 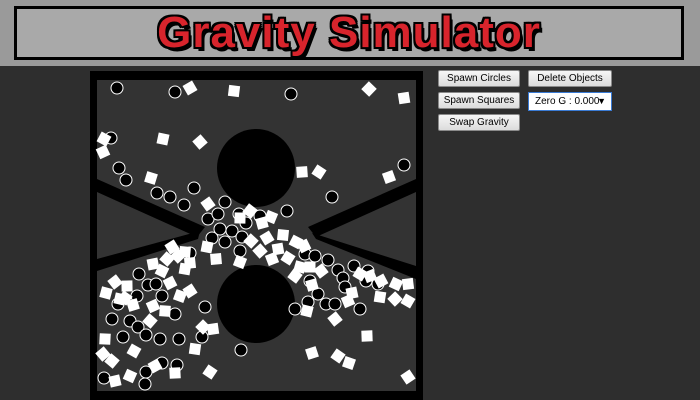 I want to click on title-frame: Gravity Simulator, so click(x=349, y=33).